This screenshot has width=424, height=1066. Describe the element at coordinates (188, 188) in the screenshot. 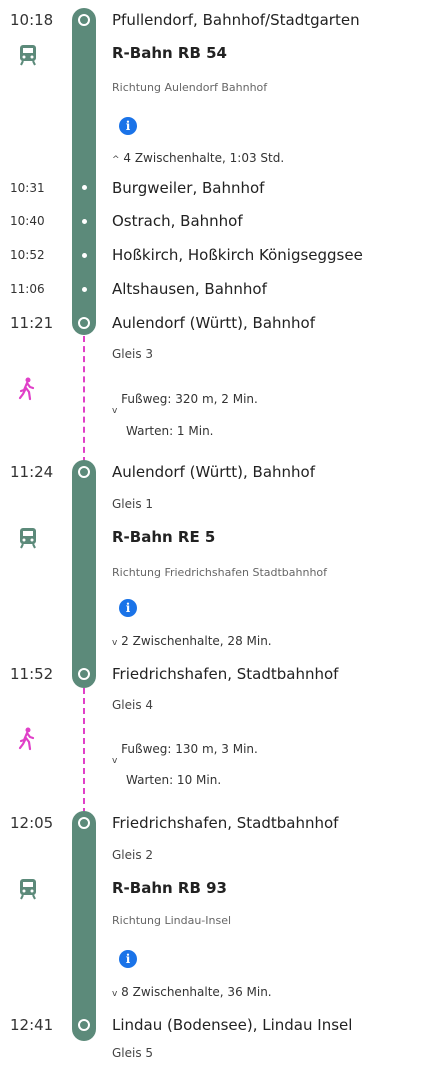

I see `stop-name: Burgweiler, Bahnhof` at that location.